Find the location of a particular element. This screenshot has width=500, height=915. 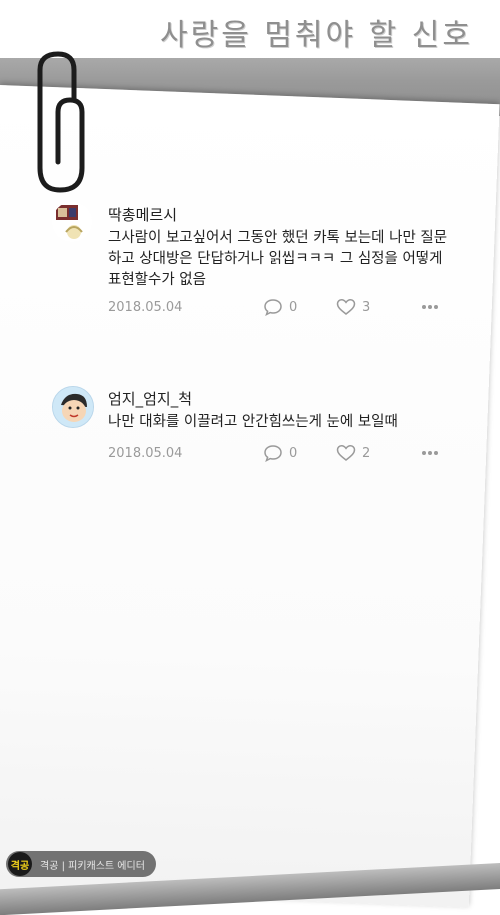

watermark-text: 격공 | 피키캐스트 에디터 is located at coordinates (92, 866).